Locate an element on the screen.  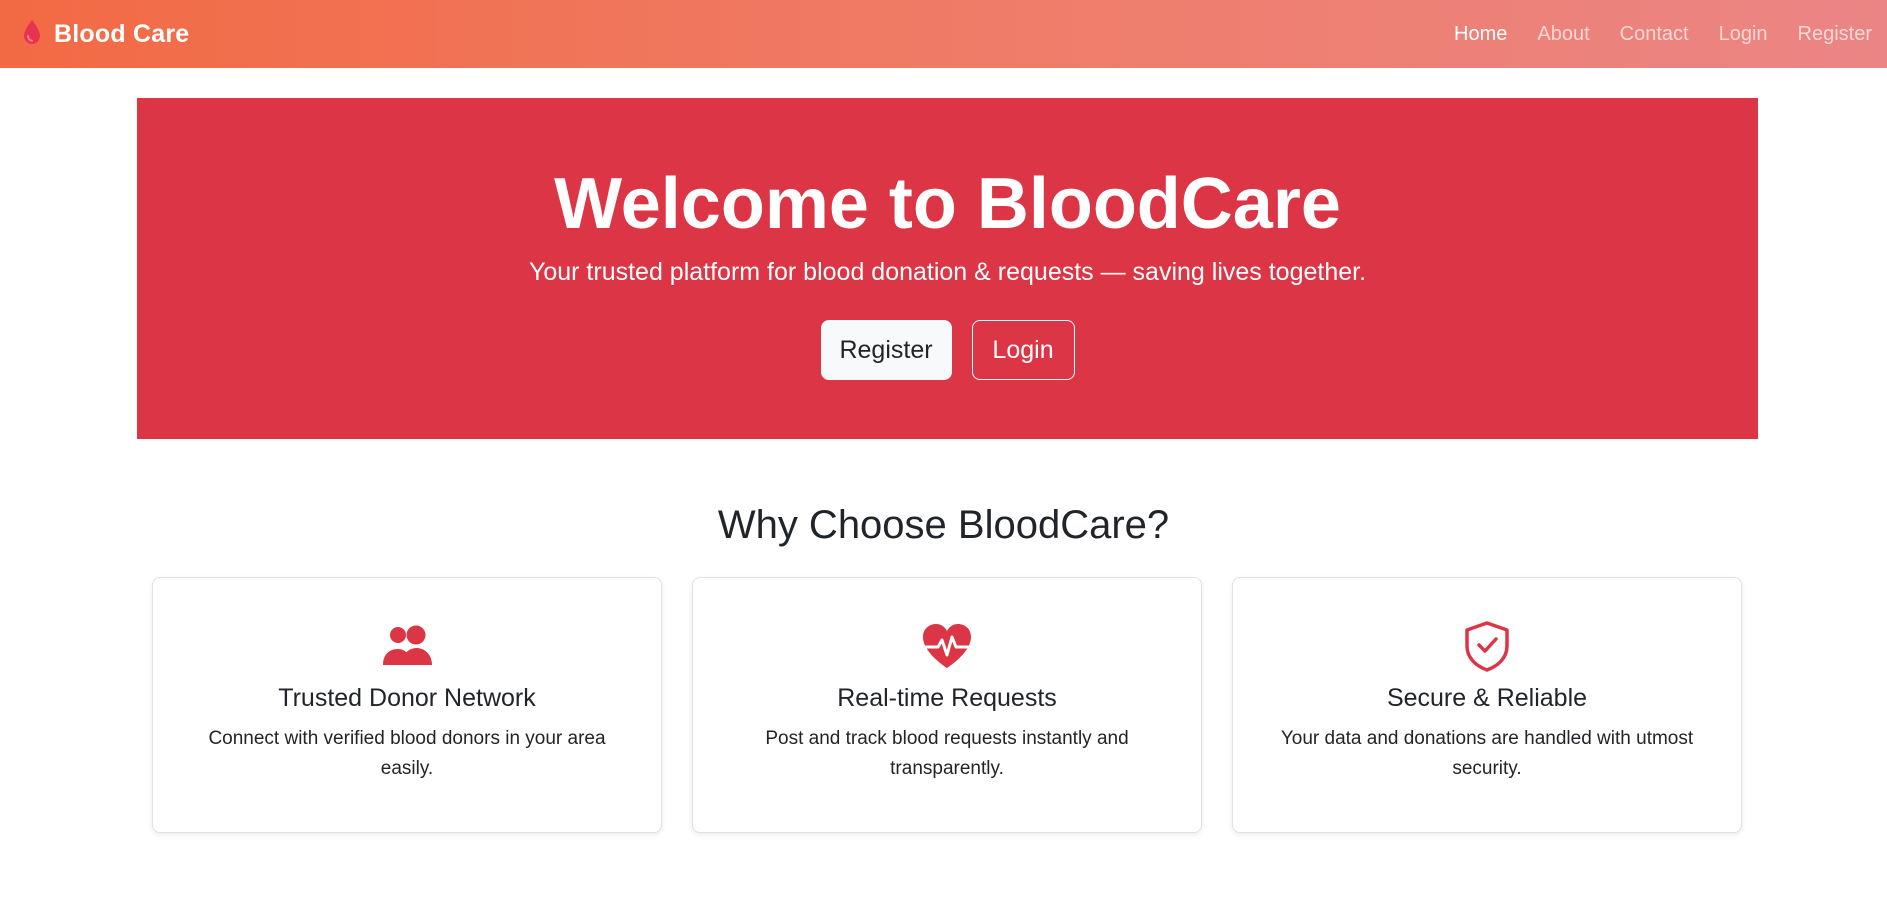
nav-link-register: Register is located at coordinates (1835, 34).